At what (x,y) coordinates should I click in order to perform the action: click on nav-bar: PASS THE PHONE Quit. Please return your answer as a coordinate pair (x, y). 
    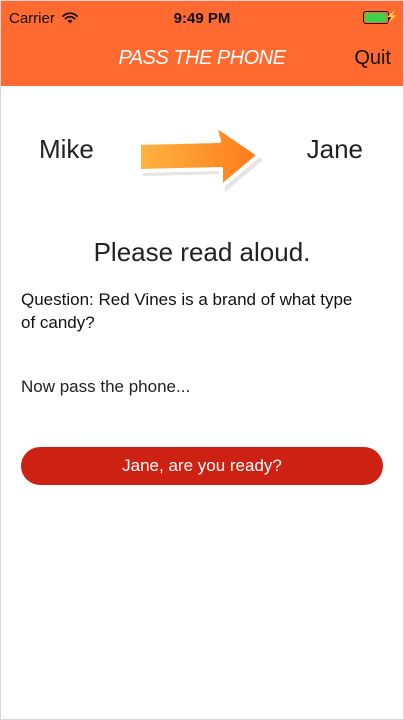
    Looking at the image, I should click on (202, 61).